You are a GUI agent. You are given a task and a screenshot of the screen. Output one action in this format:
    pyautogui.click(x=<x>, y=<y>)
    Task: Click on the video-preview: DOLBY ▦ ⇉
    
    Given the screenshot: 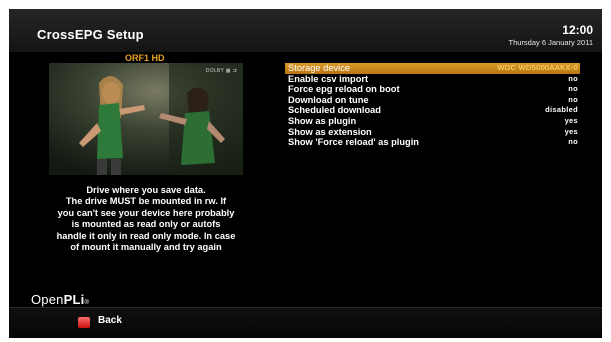 What is the action you would take?
    pyautogui.click(x=146, y=119)
    